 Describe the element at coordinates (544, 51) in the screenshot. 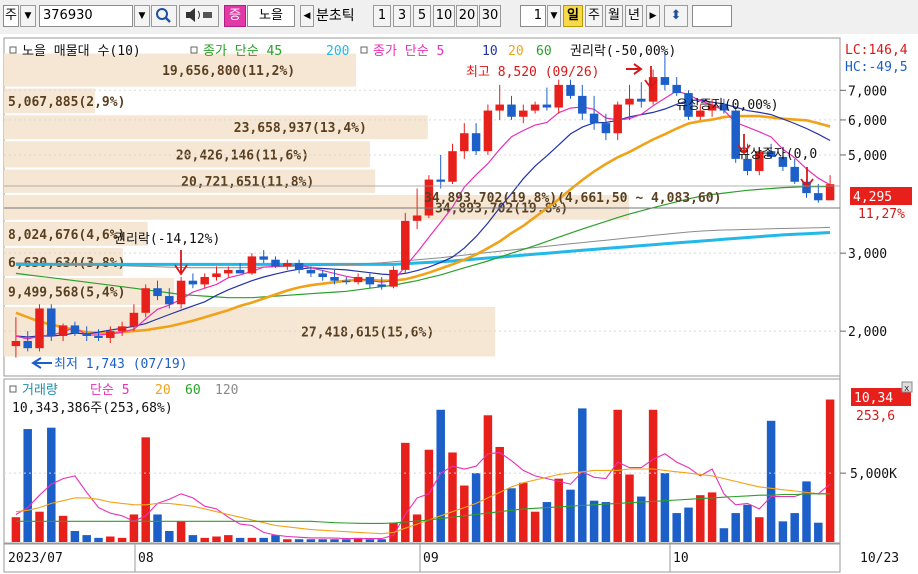

I see `legend-ma60: 60` at that location.